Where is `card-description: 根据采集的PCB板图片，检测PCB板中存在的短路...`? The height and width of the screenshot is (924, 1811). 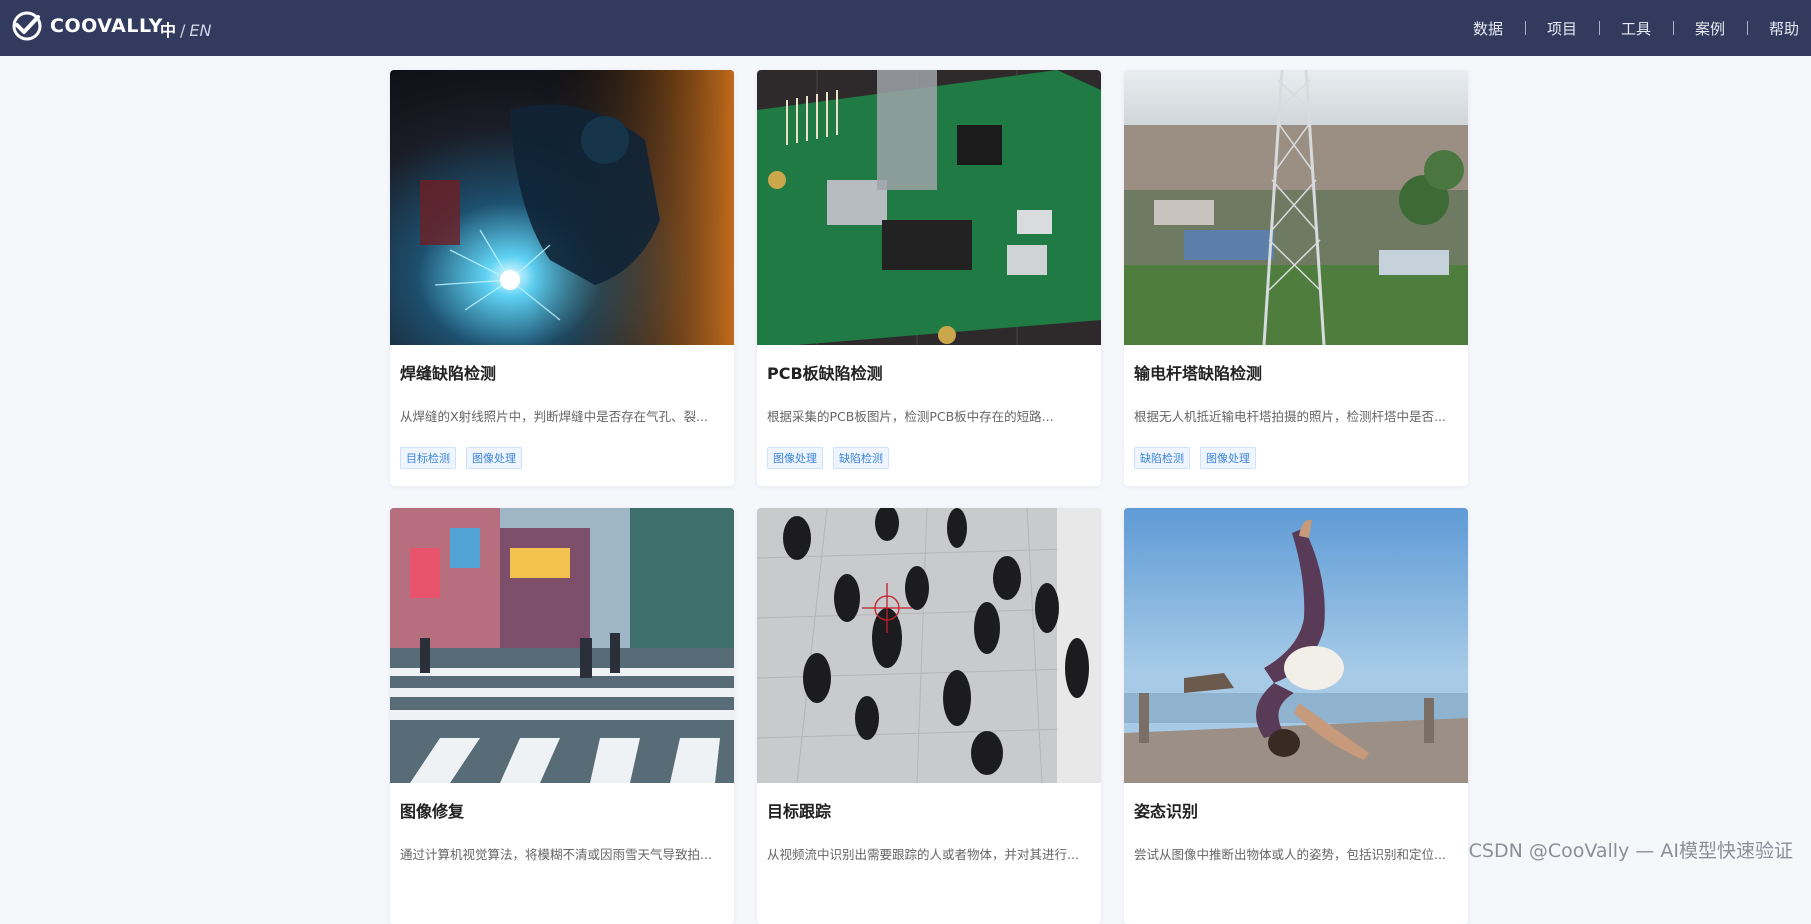 card-description: 根据采集的PCB板图片，检测PCB板中存在的短路... is located at coordinates (910, 416).